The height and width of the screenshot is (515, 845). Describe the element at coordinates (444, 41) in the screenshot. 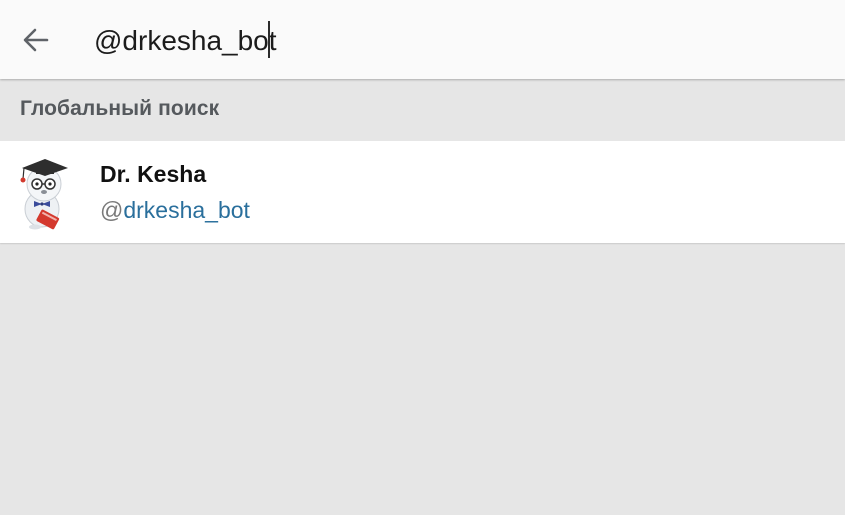

I see `search-input` at that location.